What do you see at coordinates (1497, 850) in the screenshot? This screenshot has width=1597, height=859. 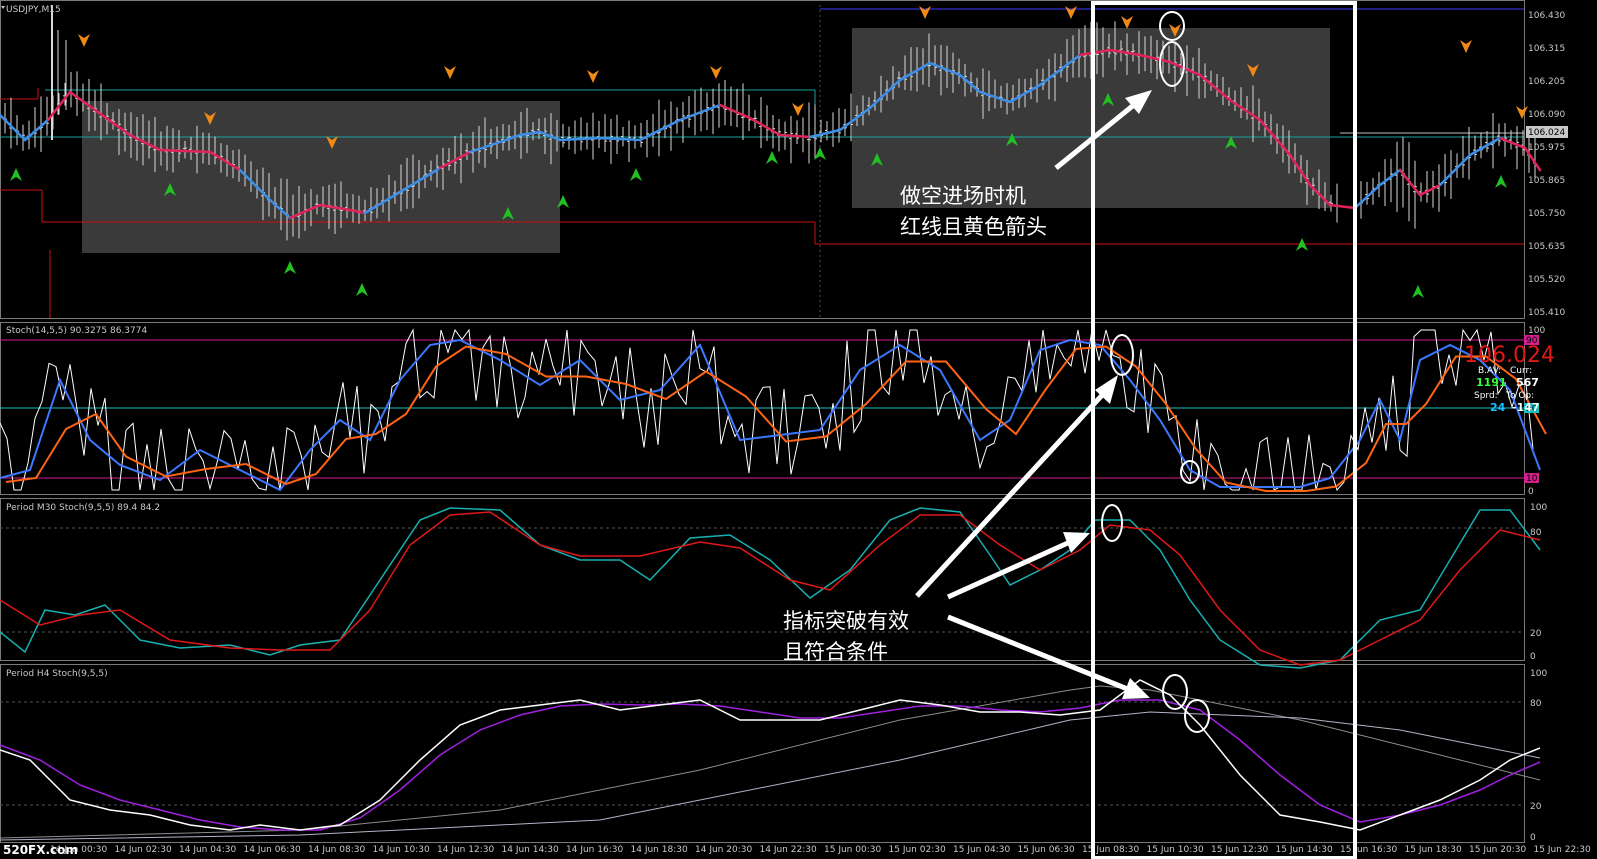 I see `time-tick: 15 Jun 20:30` at bounding box center [1497, 850].